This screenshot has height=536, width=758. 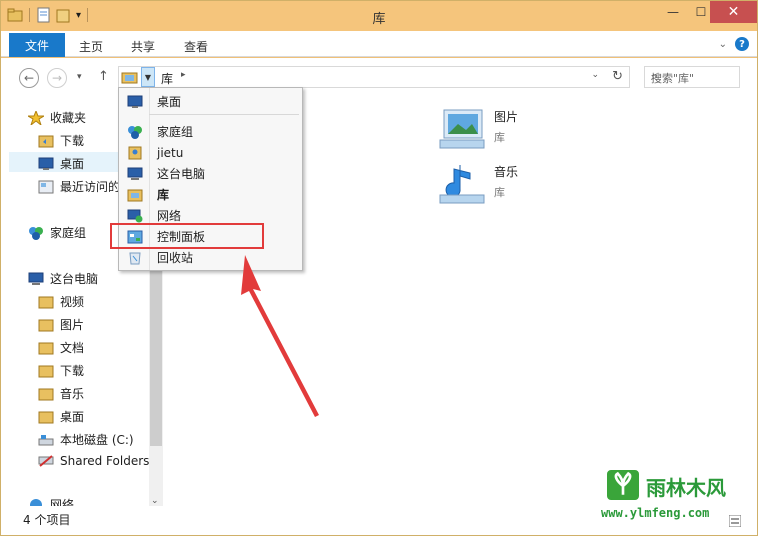 What do you see at coordinates (91, 46) in the screenshot?
I see `tab-home: 主页` at bounding box center [91, 46].